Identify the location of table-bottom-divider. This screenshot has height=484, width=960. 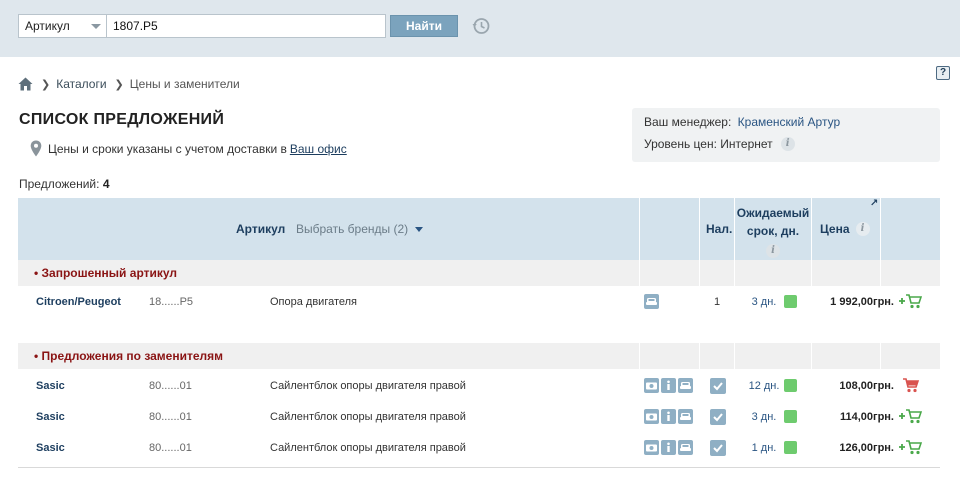
(479, 467).